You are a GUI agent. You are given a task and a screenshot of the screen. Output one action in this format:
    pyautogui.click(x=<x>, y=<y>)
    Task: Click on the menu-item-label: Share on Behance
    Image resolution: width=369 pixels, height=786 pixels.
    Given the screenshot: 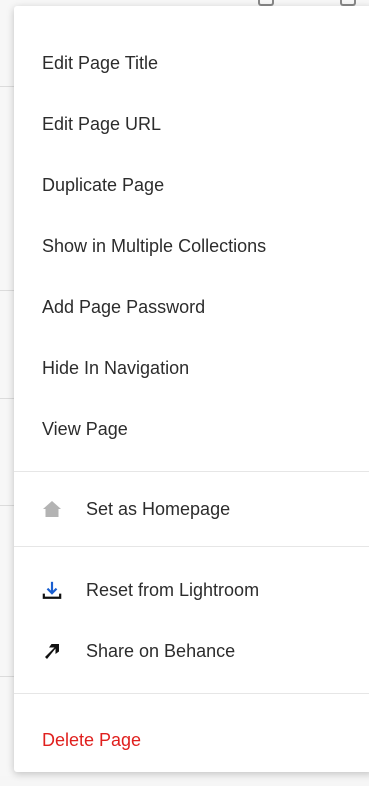 What is the action you would take?
    pyautogui.click(x=161, y=650)
    